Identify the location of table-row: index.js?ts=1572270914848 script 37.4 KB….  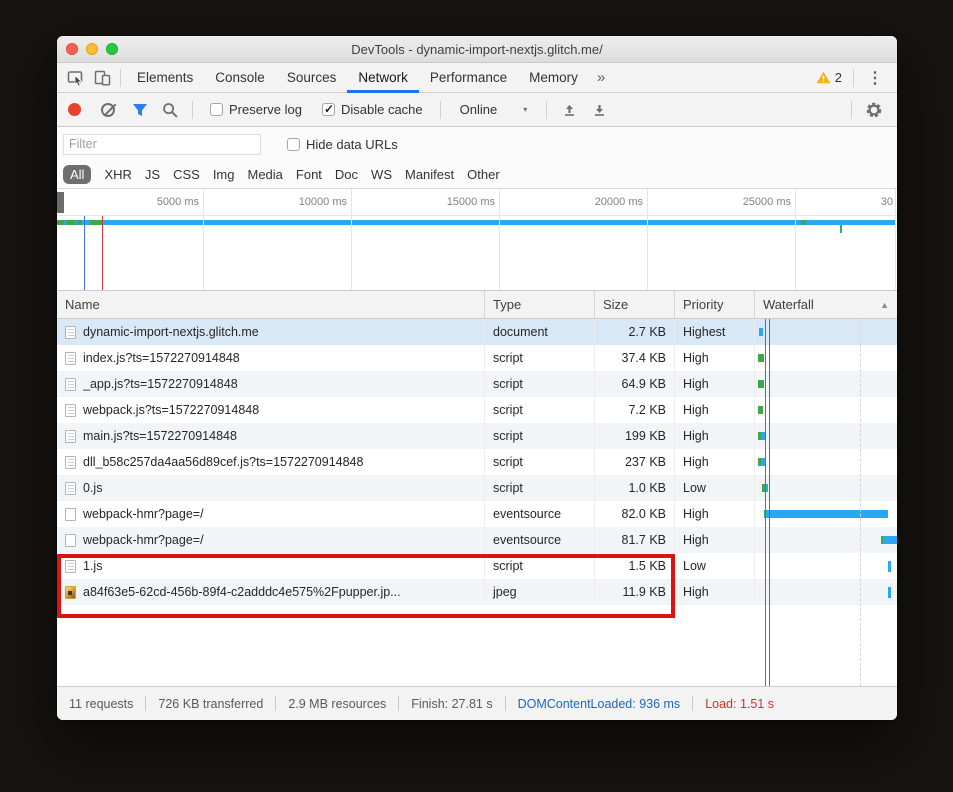
(477, 358).